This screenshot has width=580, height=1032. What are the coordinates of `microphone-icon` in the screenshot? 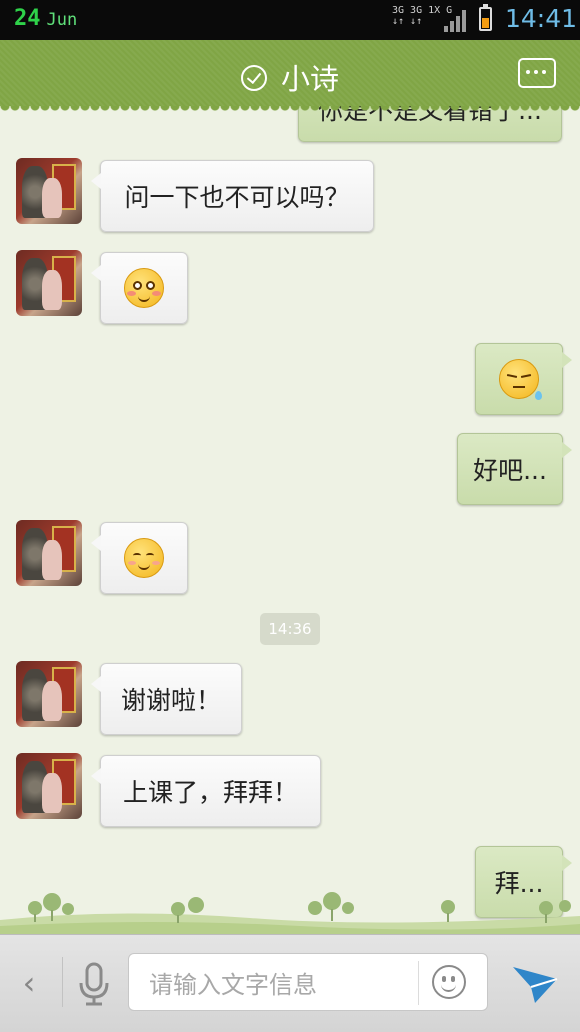 It's located at (94, 984).